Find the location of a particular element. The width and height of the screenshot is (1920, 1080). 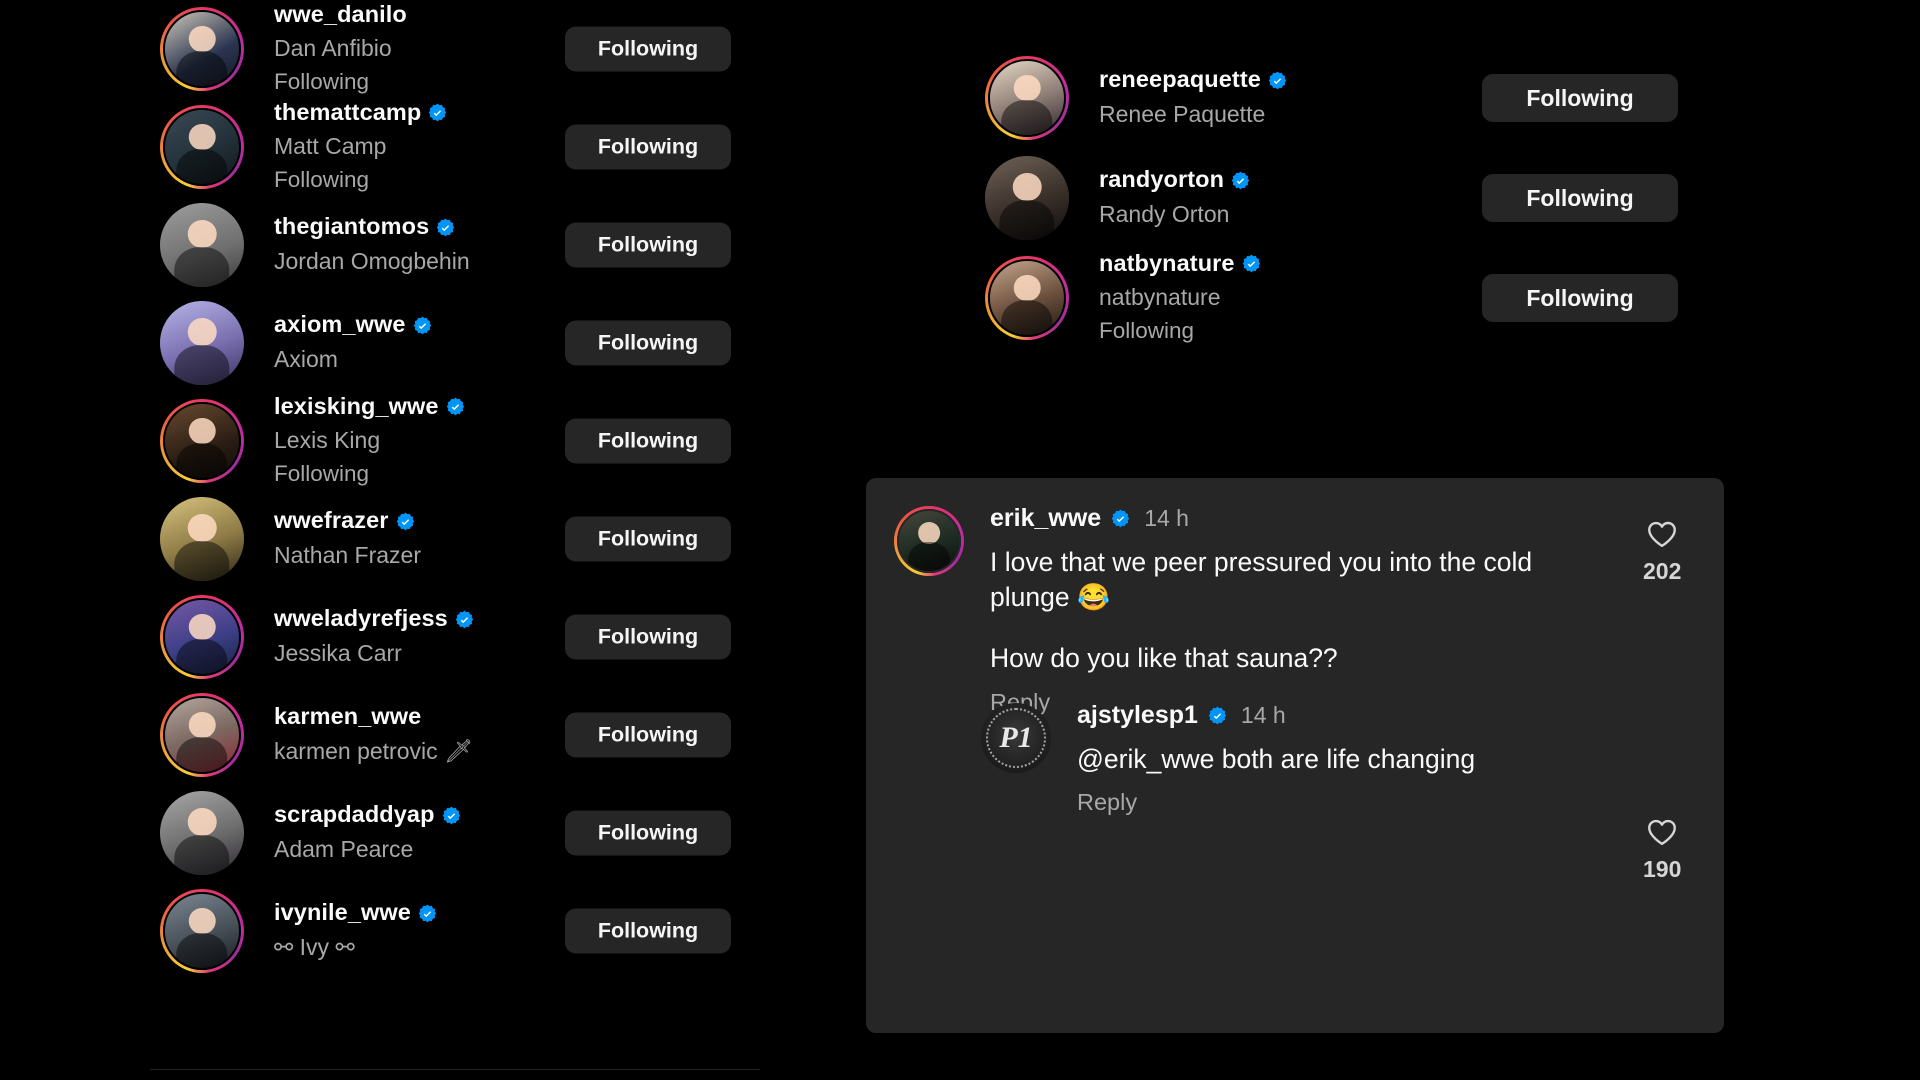

user-row: ivynile_wwe ⚯ Ivy ⚯ Following is located at coordinates (470, 931).